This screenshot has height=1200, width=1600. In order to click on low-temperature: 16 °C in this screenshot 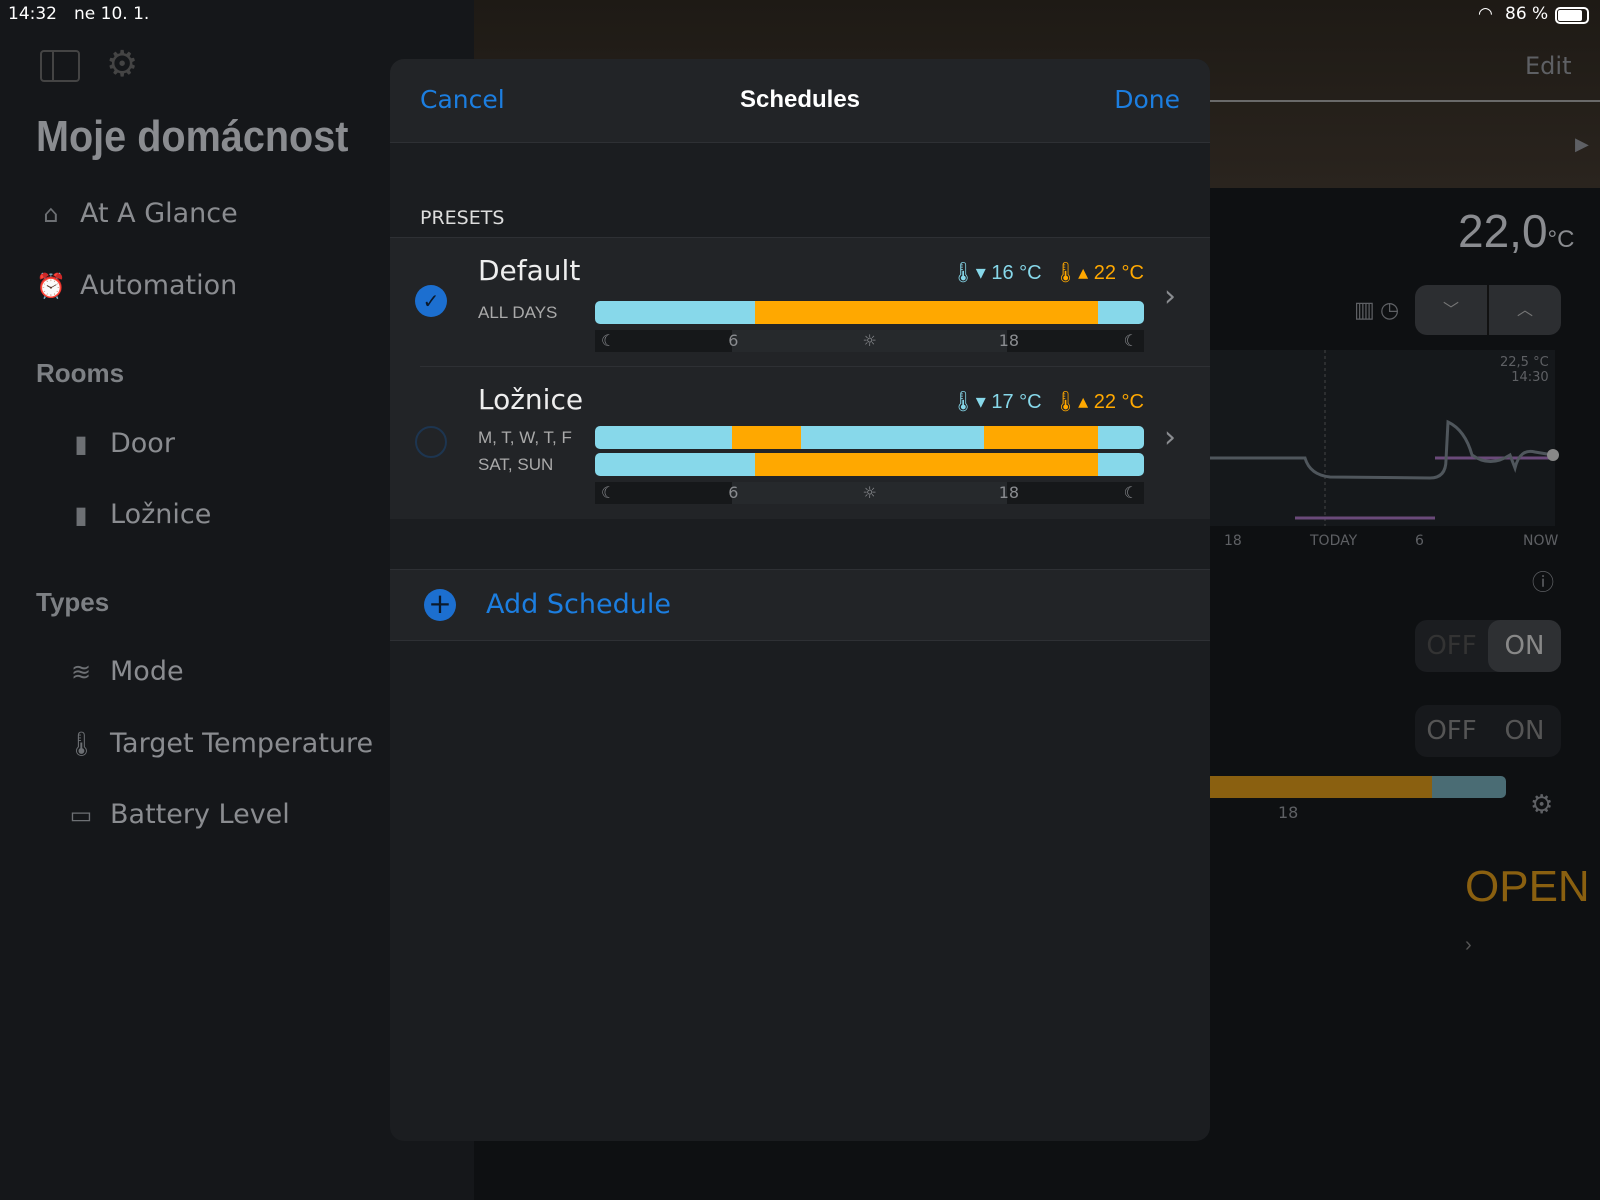, I will do `click(1016, 273)`.